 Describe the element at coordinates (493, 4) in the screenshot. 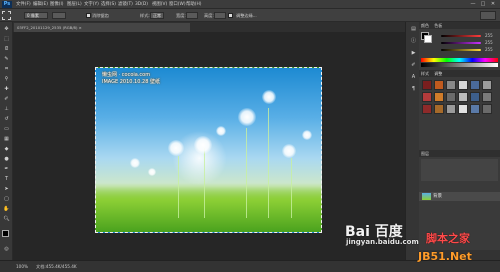

I see `close-icon: ✕` at that location.